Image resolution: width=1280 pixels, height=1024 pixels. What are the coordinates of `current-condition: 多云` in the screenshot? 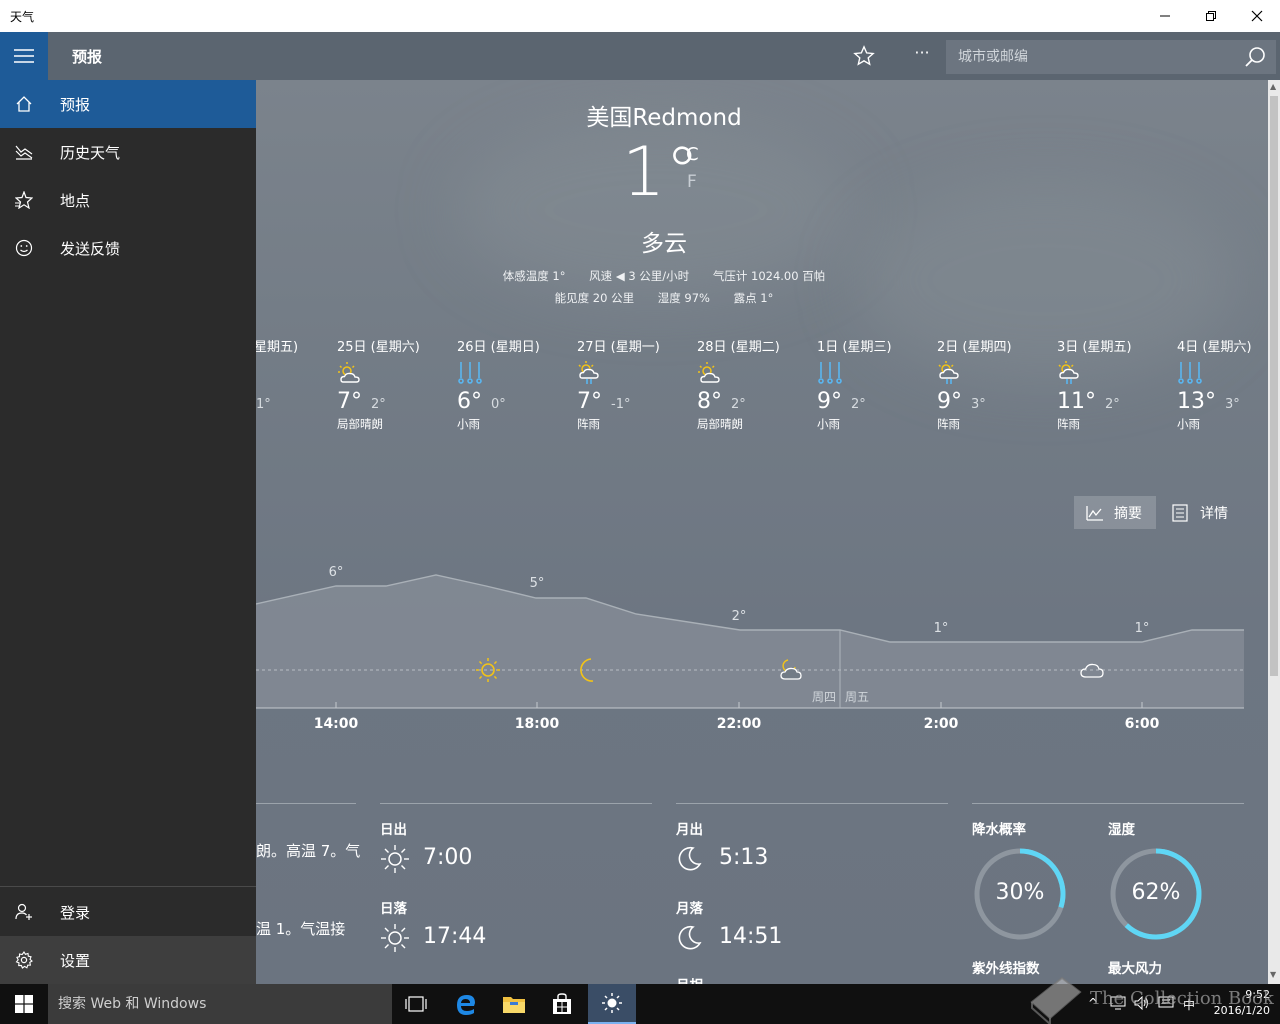 It's located at (664, 244).